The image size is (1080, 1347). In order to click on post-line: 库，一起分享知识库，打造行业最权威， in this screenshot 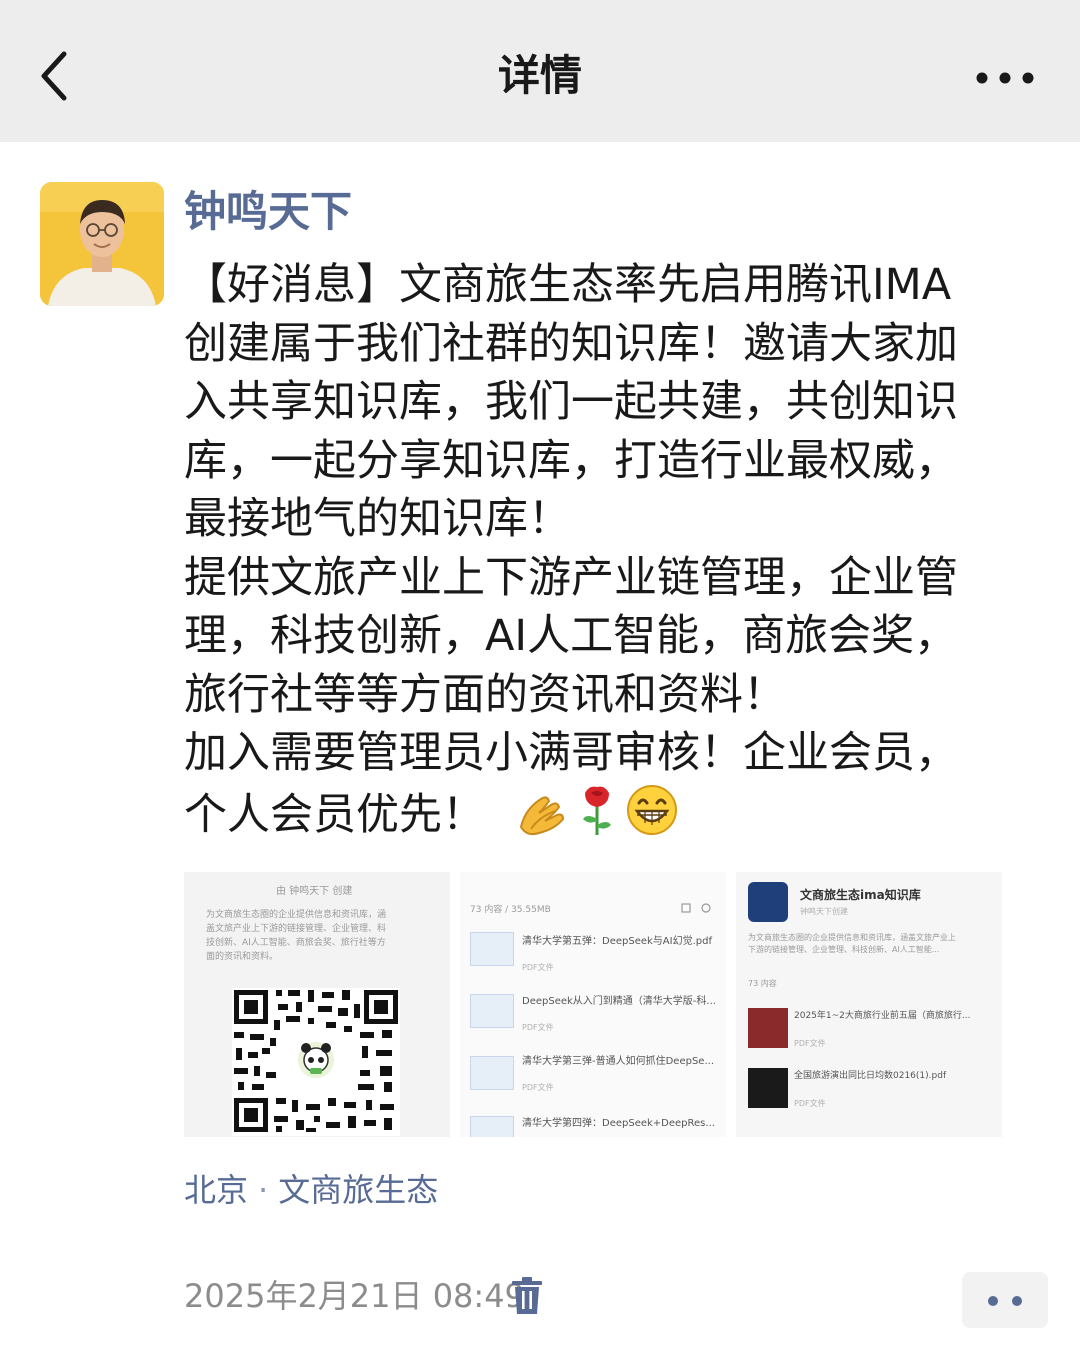, I will do `click(571, 460)`.